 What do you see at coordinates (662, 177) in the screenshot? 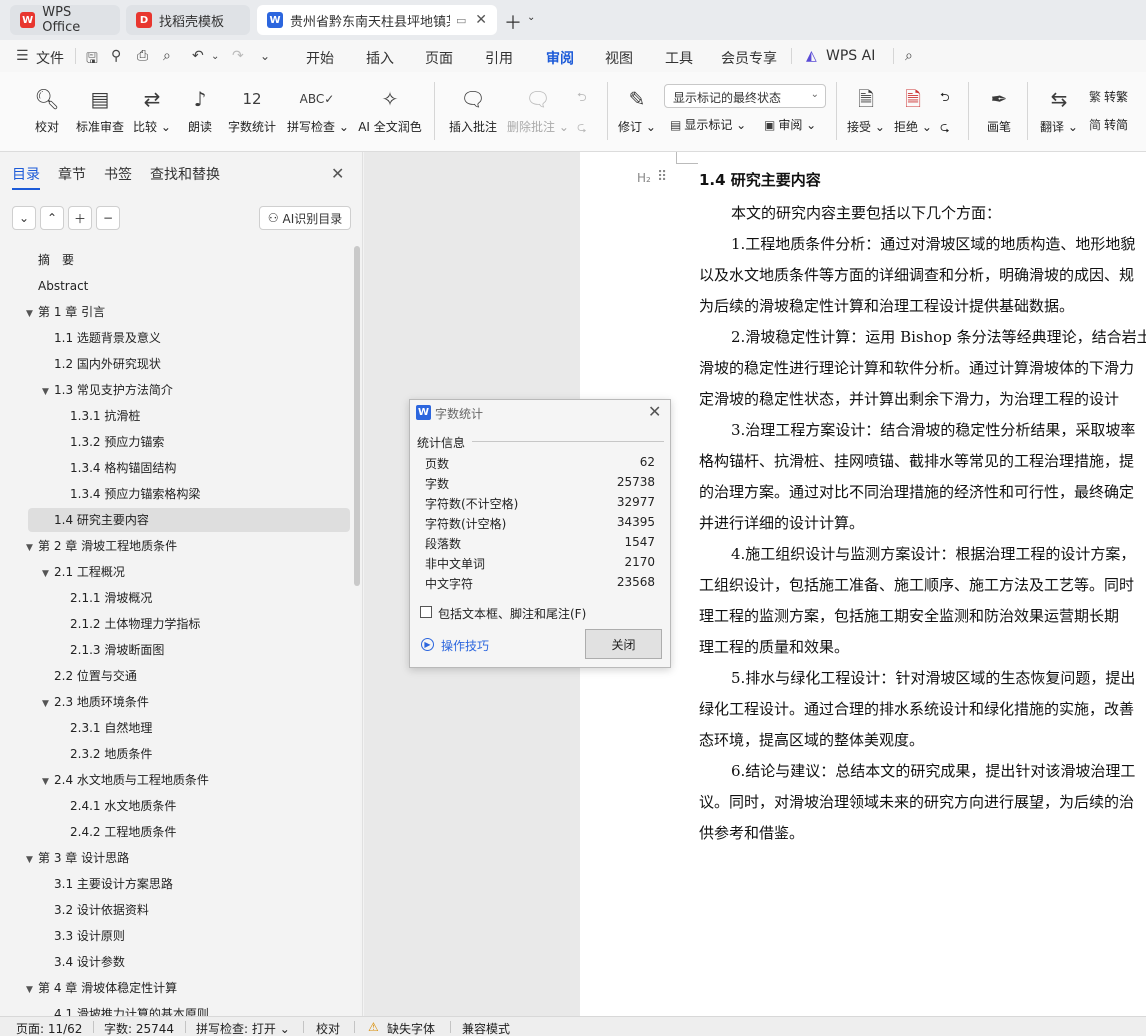
I see `drag-handle-icon: ⠿` at bounding box center [662, 177].